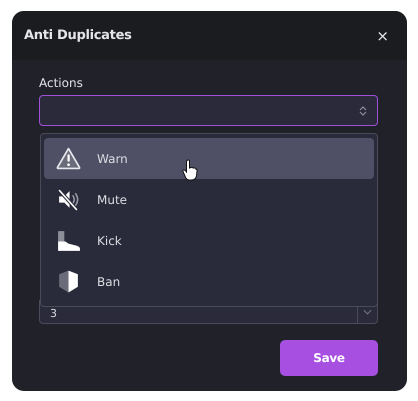  Describe the element at coordinates (367, 311) in the screenshot. I see `chevron-down-icon` at that location.